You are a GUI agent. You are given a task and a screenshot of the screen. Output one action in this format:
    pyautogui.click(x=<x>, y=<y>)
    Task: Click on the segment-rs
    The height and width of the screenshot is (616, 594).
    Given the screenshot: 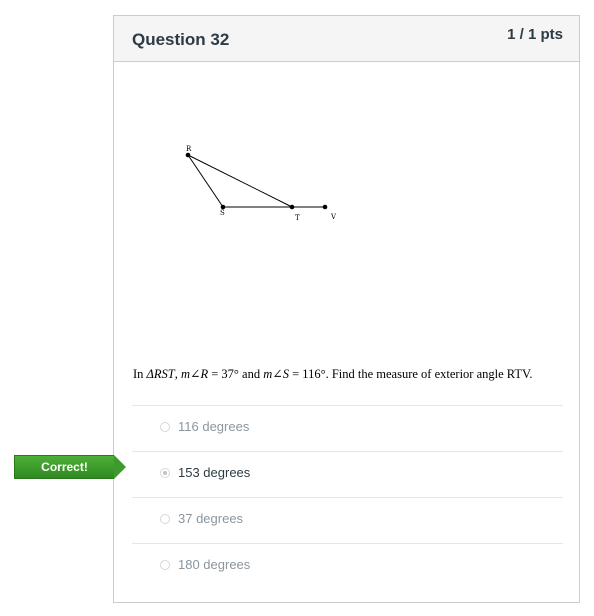 What is the action you would take?
    pyautogui.click(x=205, y=181)
    